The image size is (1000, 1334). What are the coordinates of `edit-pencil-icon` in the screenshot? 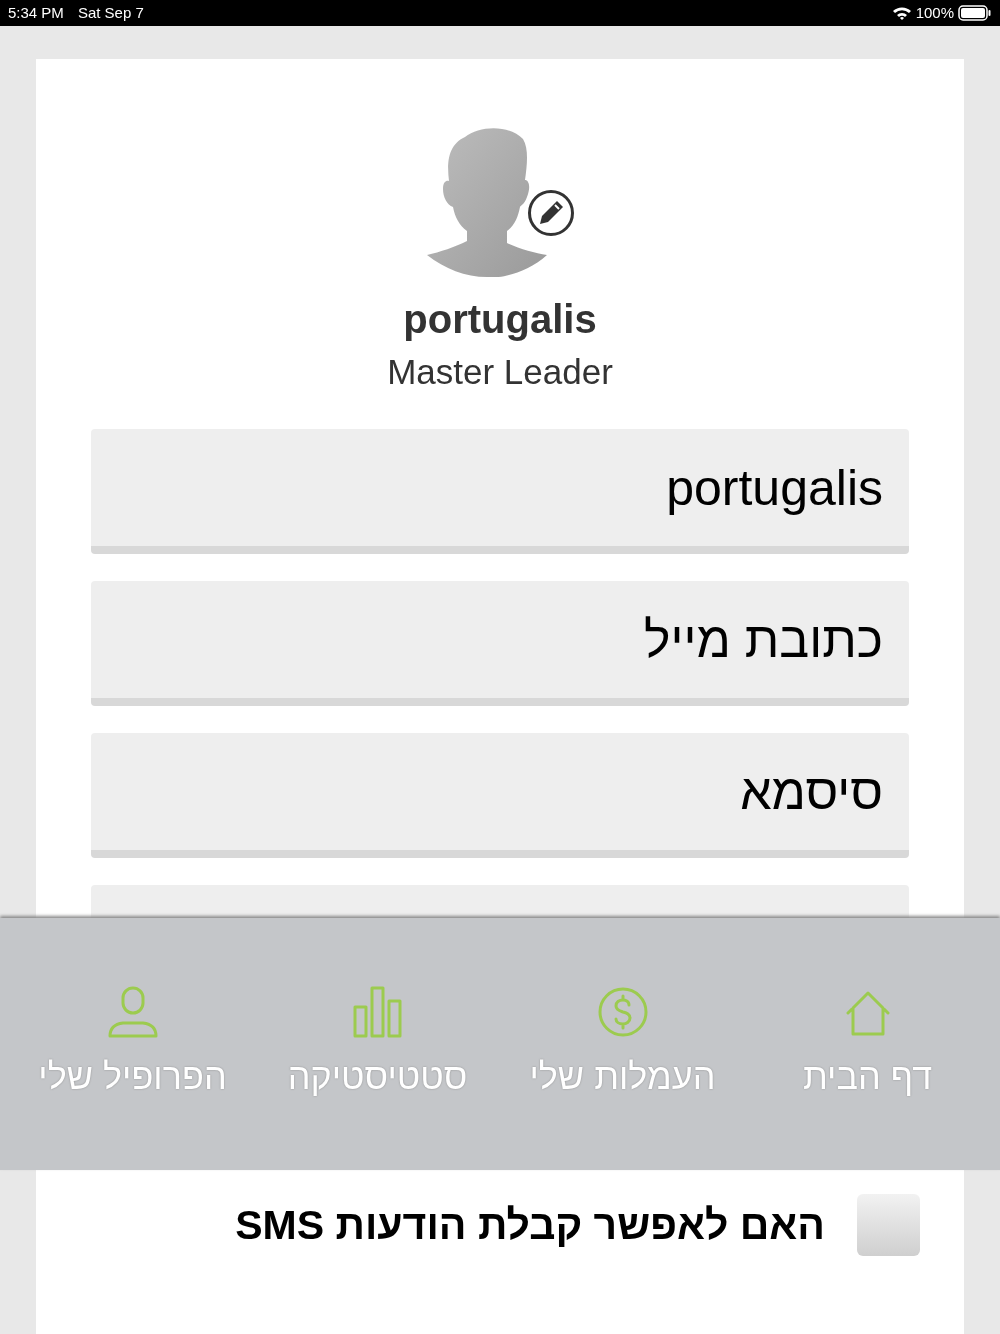 It's located at (551, 213).